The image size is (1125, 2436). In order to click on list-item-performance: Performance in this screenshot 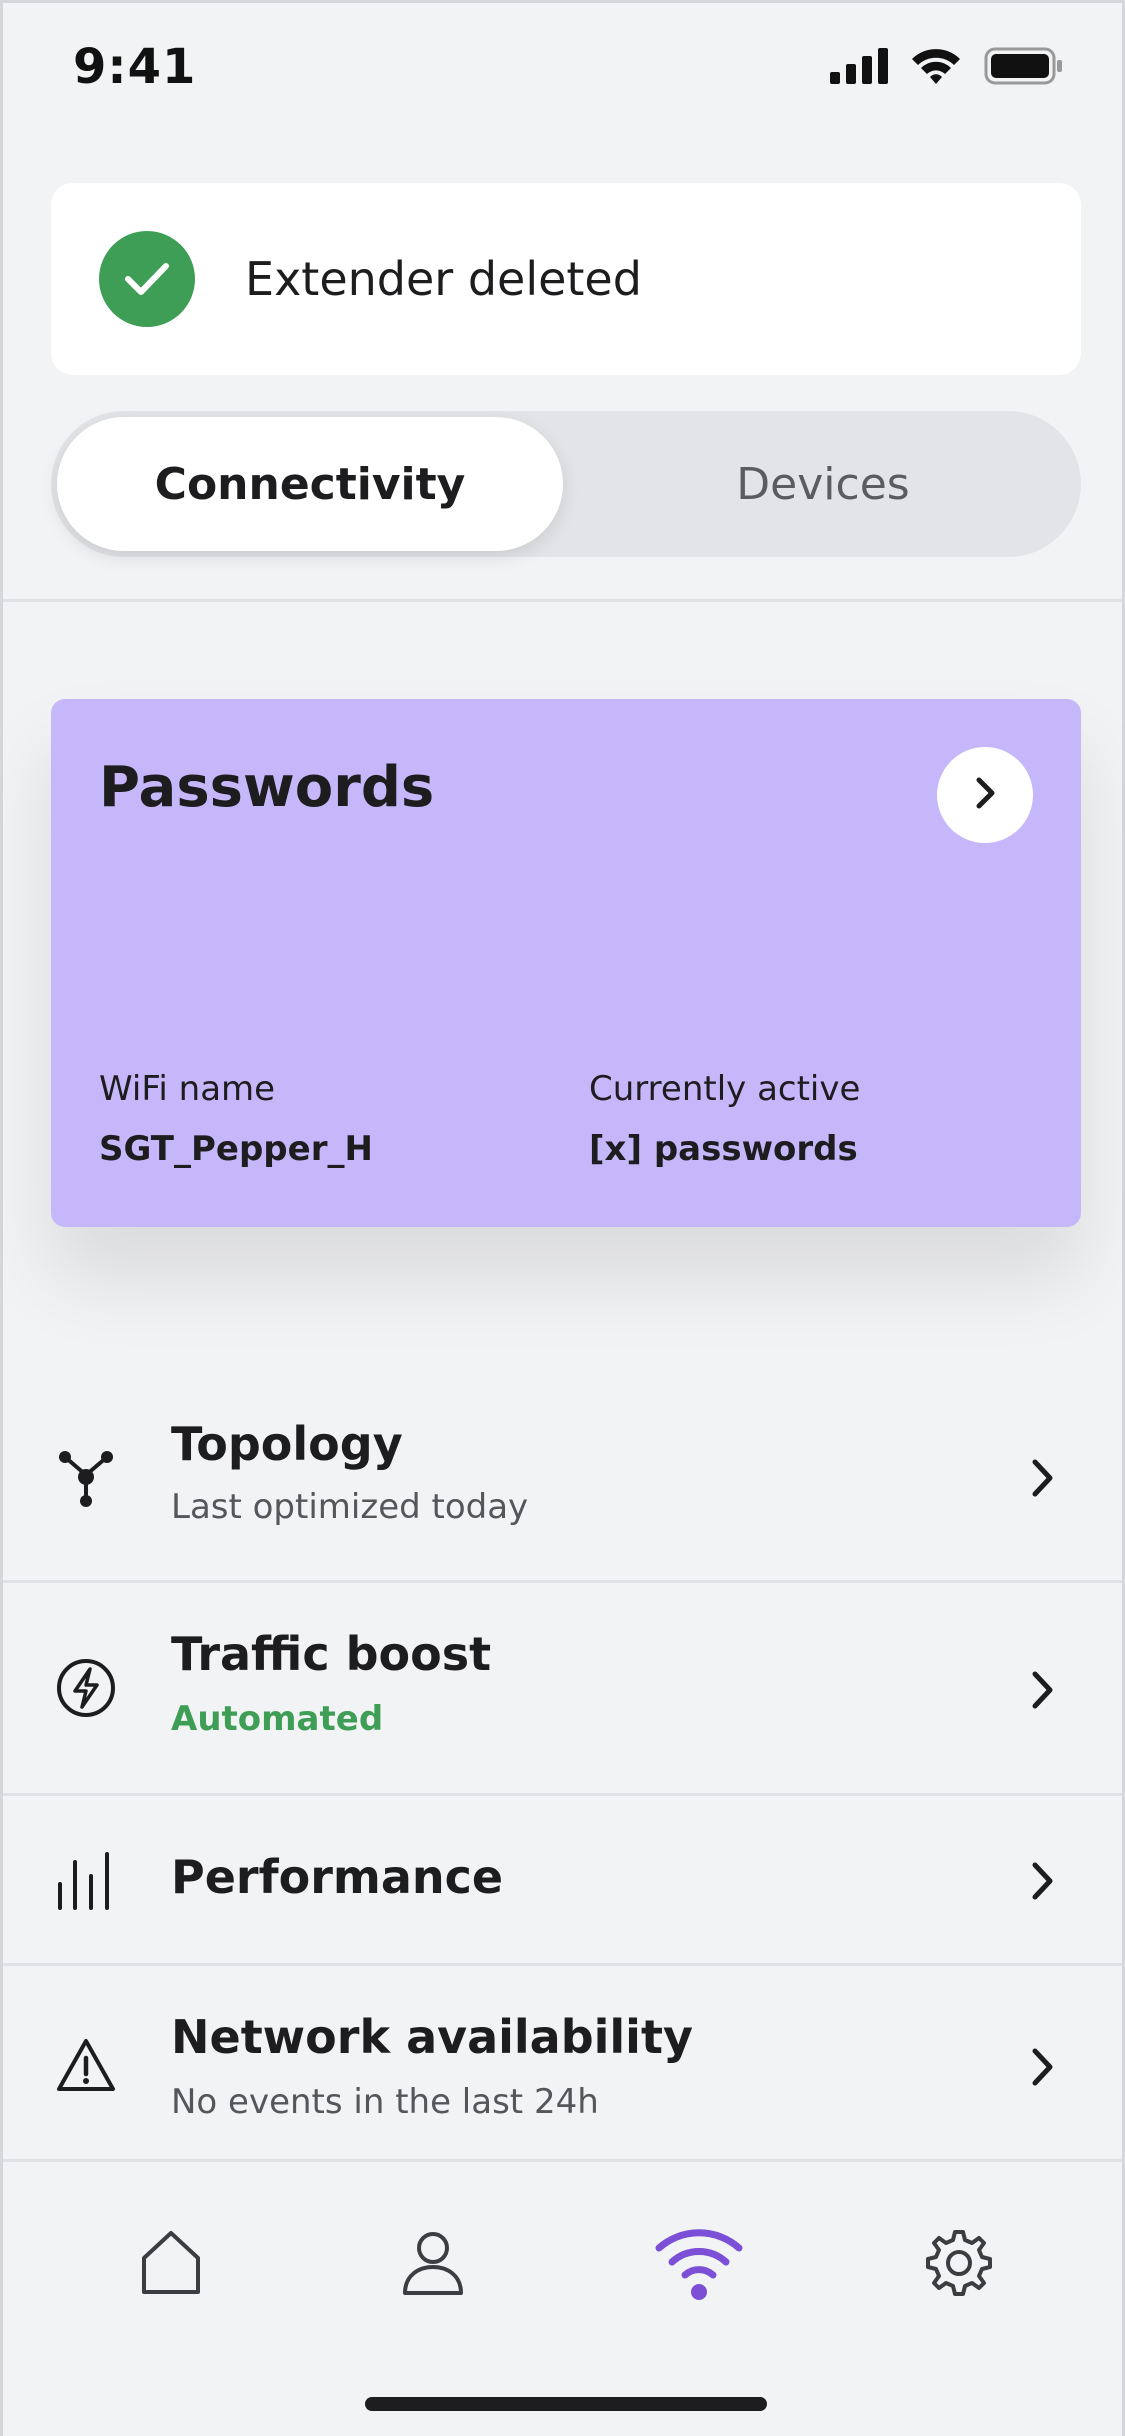, I will do `click(562, 1881)`.